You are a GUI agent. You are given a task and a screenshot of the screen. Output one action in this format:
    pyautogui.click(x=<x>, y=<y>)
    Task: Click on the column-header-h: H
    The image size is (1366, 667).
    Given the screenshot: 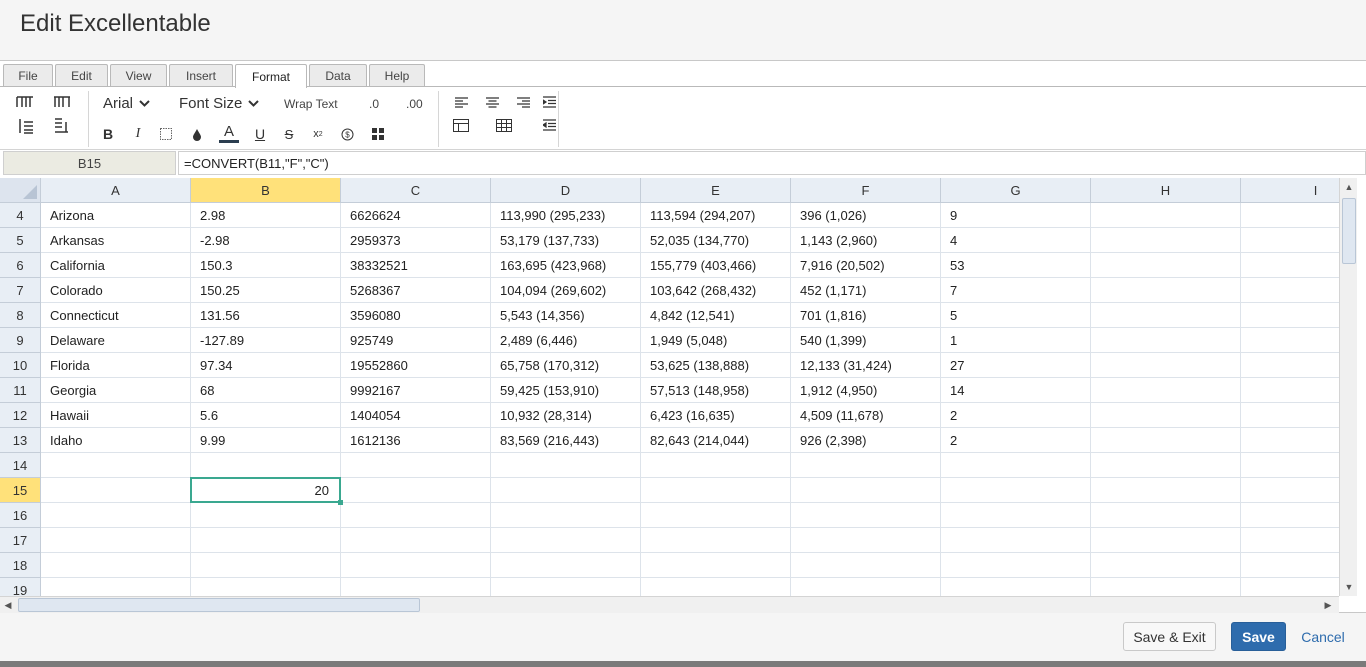 What is the action you would take?
    pyautogui.click(x=1166, y=190)
    